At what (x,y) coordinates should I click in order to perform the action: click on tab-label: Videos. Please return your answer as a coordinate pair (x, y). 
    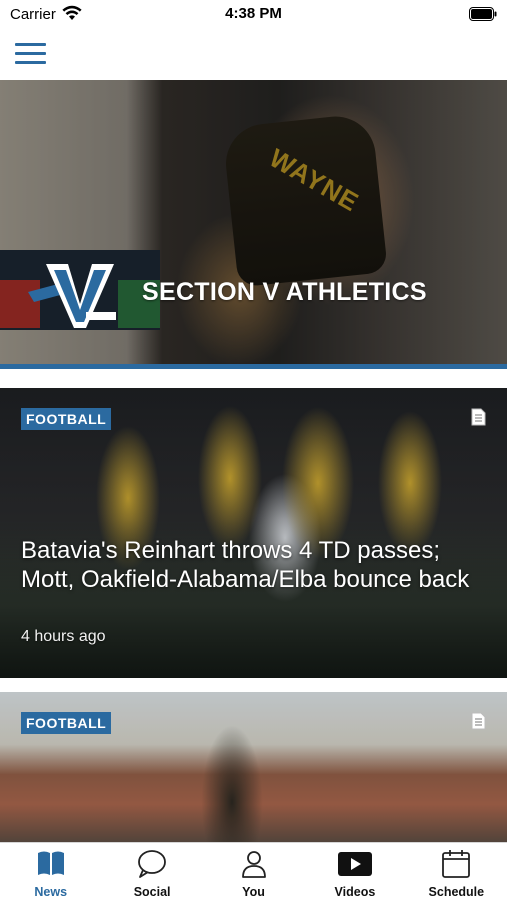
    Looking at the image, I should click on (355, 892).